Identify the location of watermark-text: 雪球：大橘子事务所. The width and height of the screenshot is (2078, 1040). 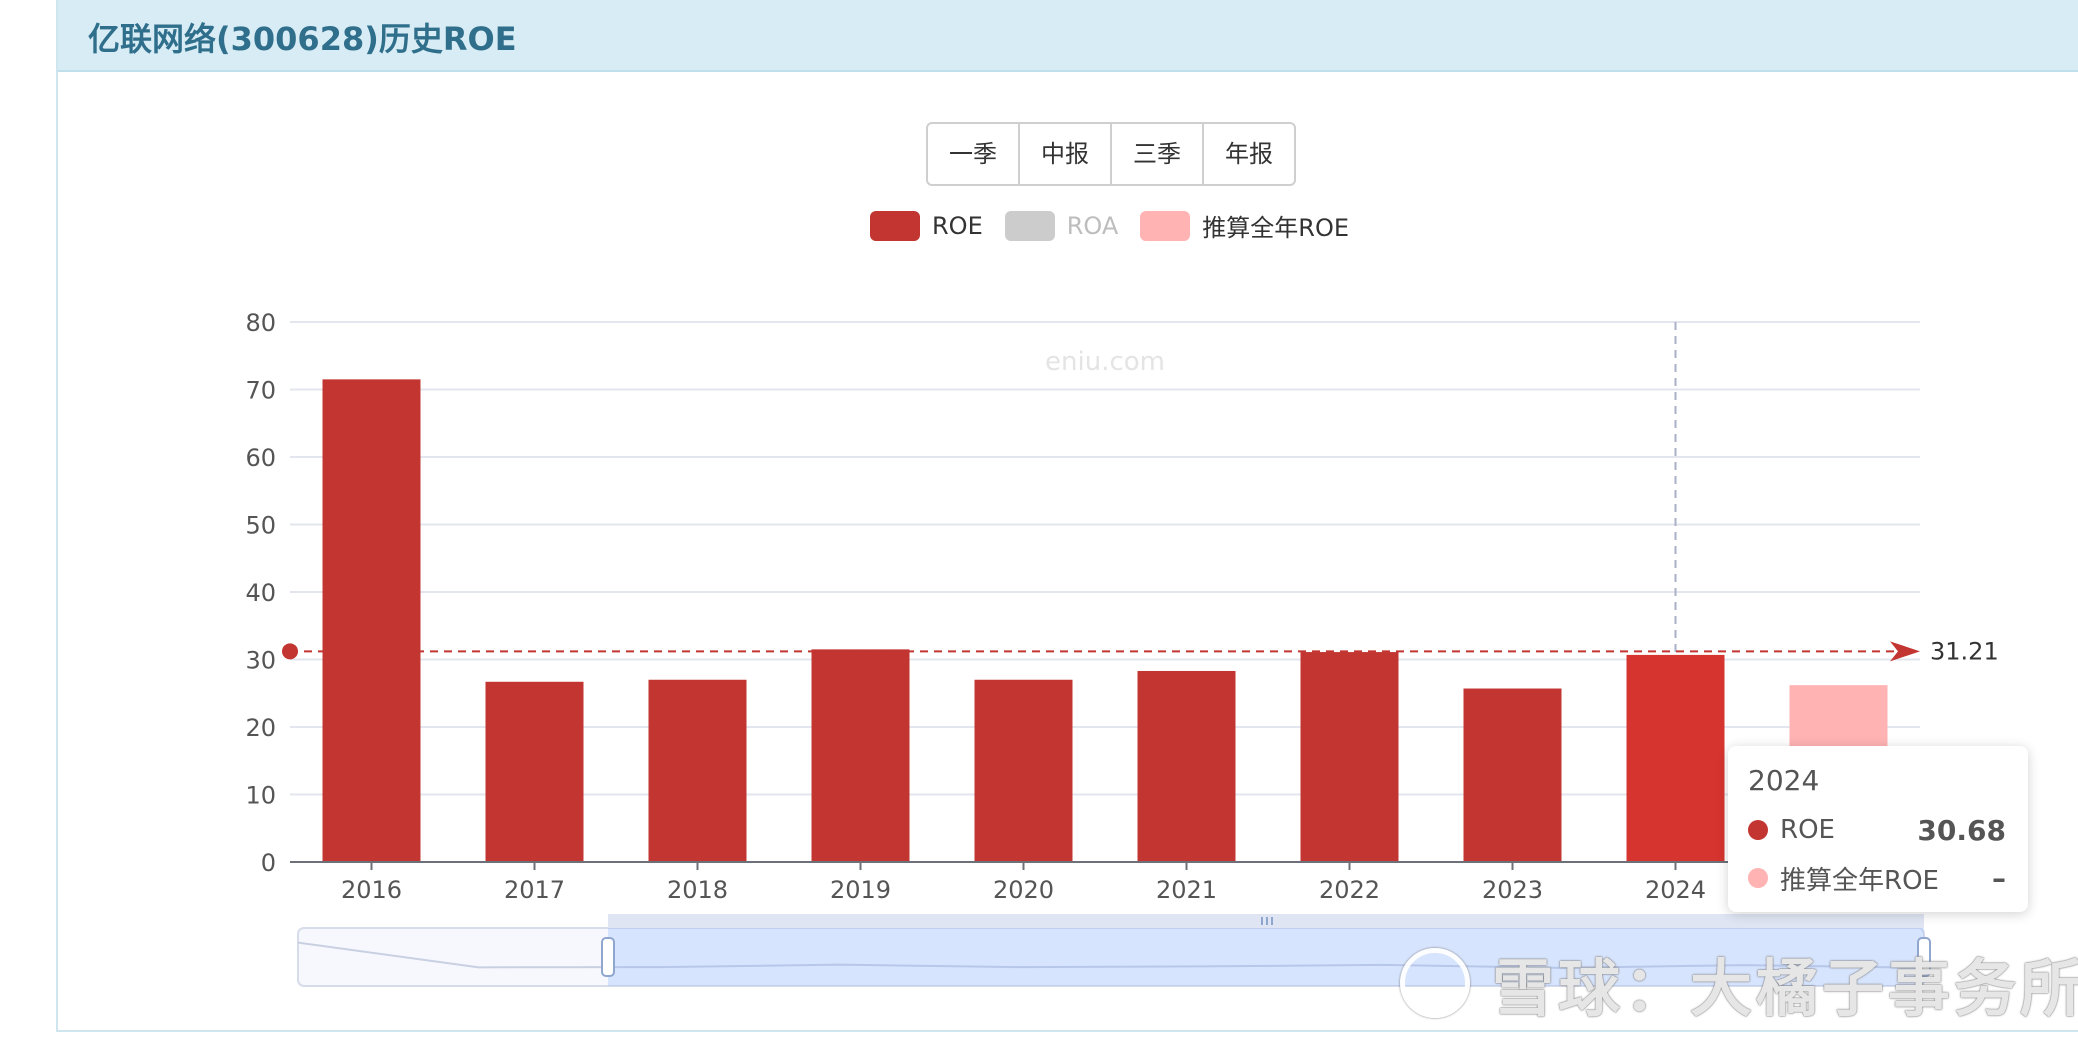
(1785, 988).